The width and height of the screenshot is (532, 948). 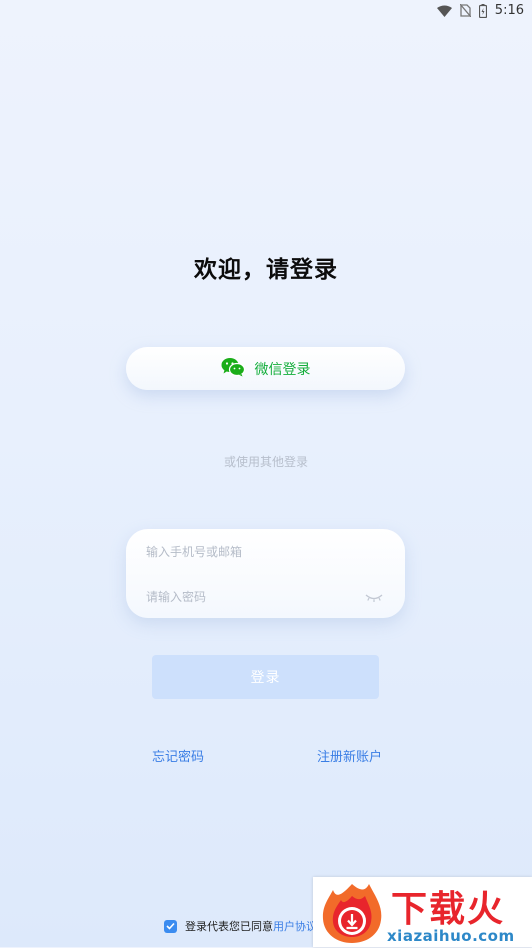 I want to click on flame-logo-icon, so click(x=352, y=915).